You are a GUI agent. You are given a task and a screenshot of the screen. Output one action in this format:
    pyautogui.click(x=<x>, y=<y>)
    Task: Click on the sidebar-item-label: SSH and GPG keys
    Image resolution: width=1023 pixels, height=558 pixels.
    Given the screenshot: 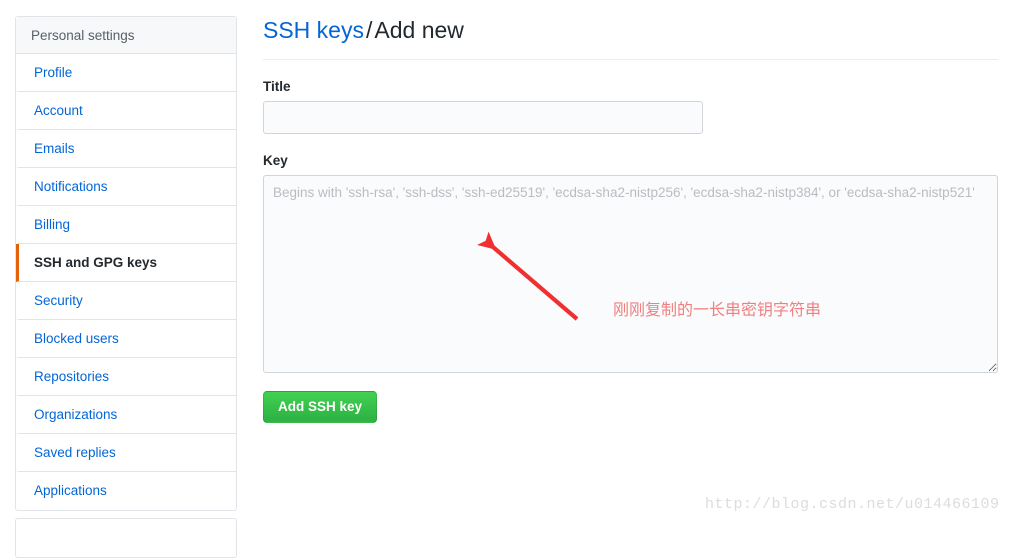 What is the action you would take?
    pyautogui.click(x=96, y=262)
    